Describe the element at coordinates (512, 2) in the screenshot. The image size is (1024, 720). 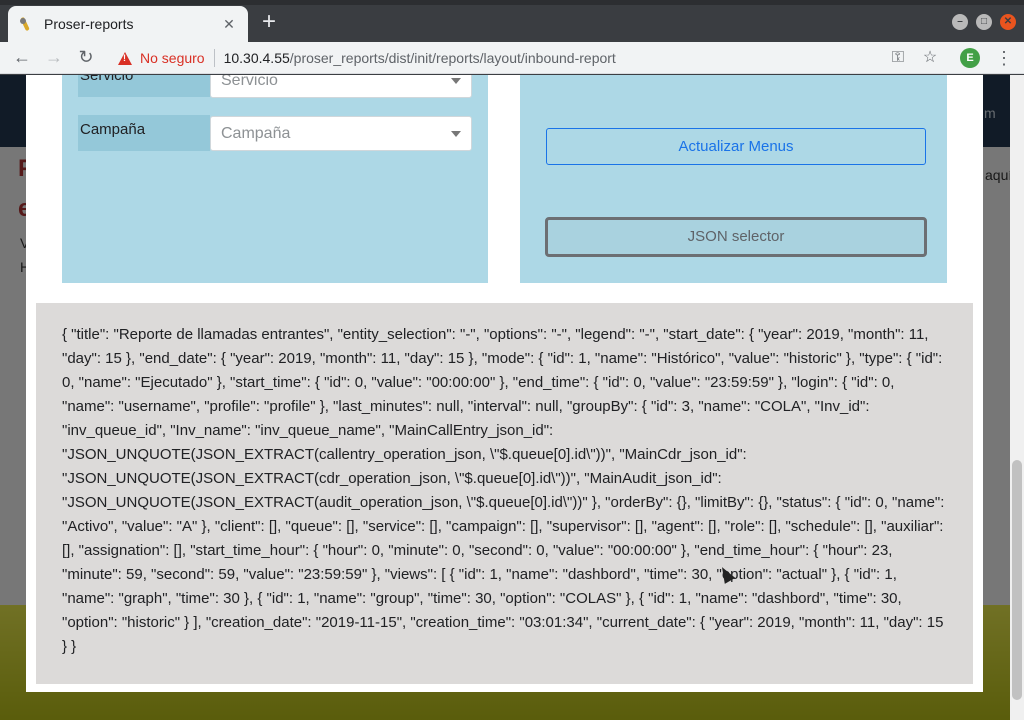
I see `strip-top-edge` at that location.